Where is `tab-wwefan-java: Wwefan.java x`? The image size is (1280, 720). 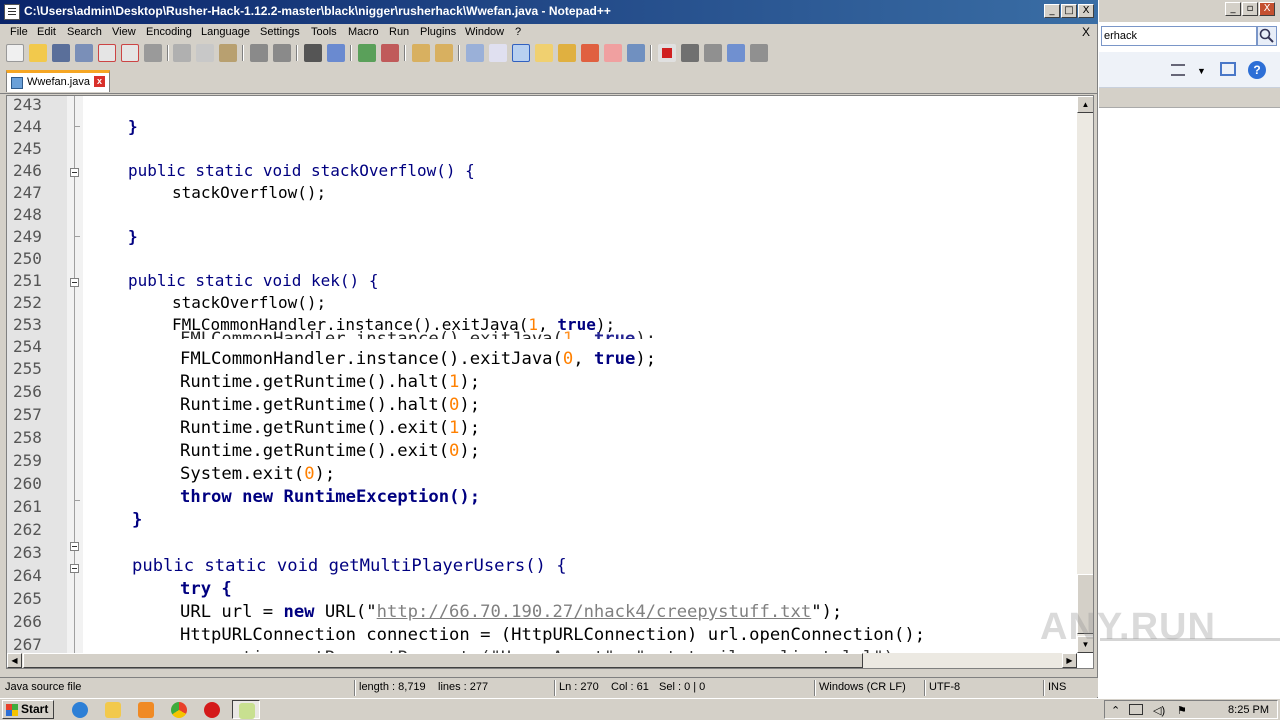 tab-wwefan-java: Wwefan.java x is located at coordinates (58, 81).